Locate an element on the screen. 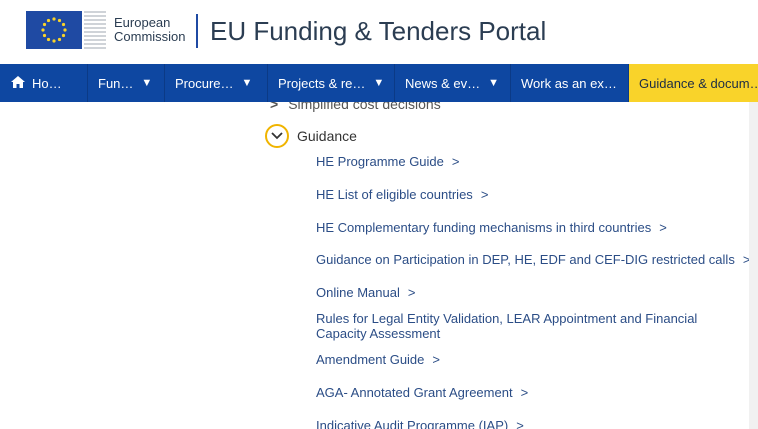 The height and width of the screenshot is (429, 758). link-aga: AGA- Annotated Grant Agreement > is located at coordinates (422, 392).